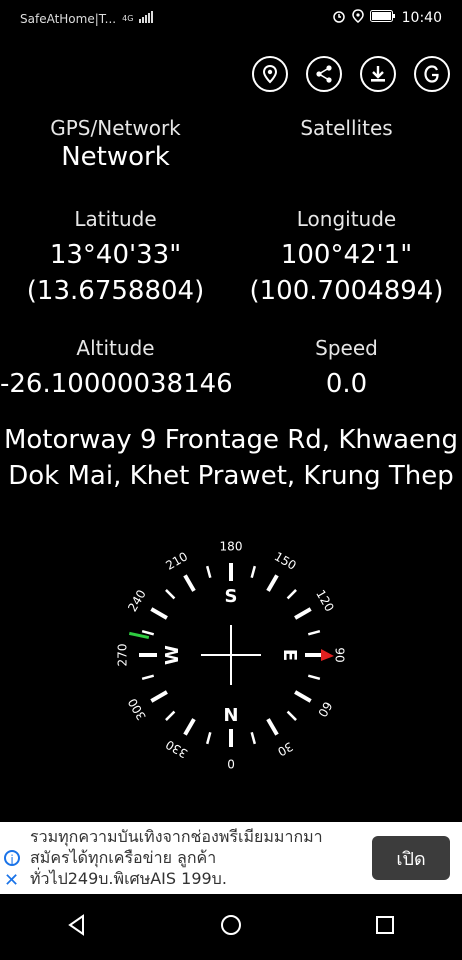 This screenshot has width=462, height=960. What do you see at coordinates (285, 561) in the screenshot?
I see `compass-degree-label: 150` at bounding box center [285, 561].